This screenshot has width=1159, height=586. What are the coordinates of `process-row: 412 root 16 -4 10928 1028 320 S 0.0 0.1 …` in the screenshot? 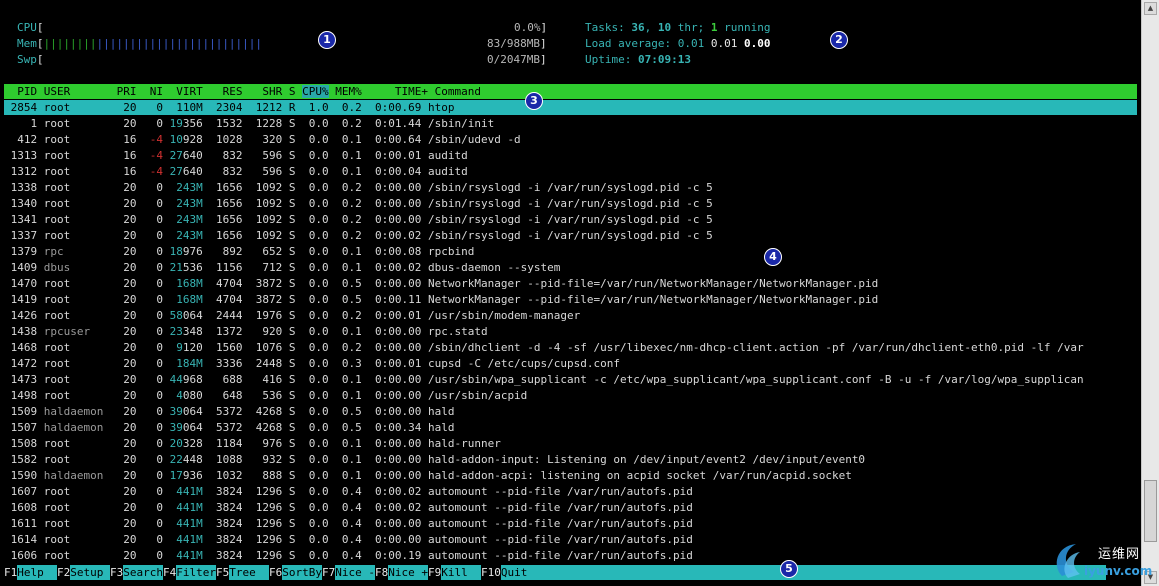 It's located at (262, 140).